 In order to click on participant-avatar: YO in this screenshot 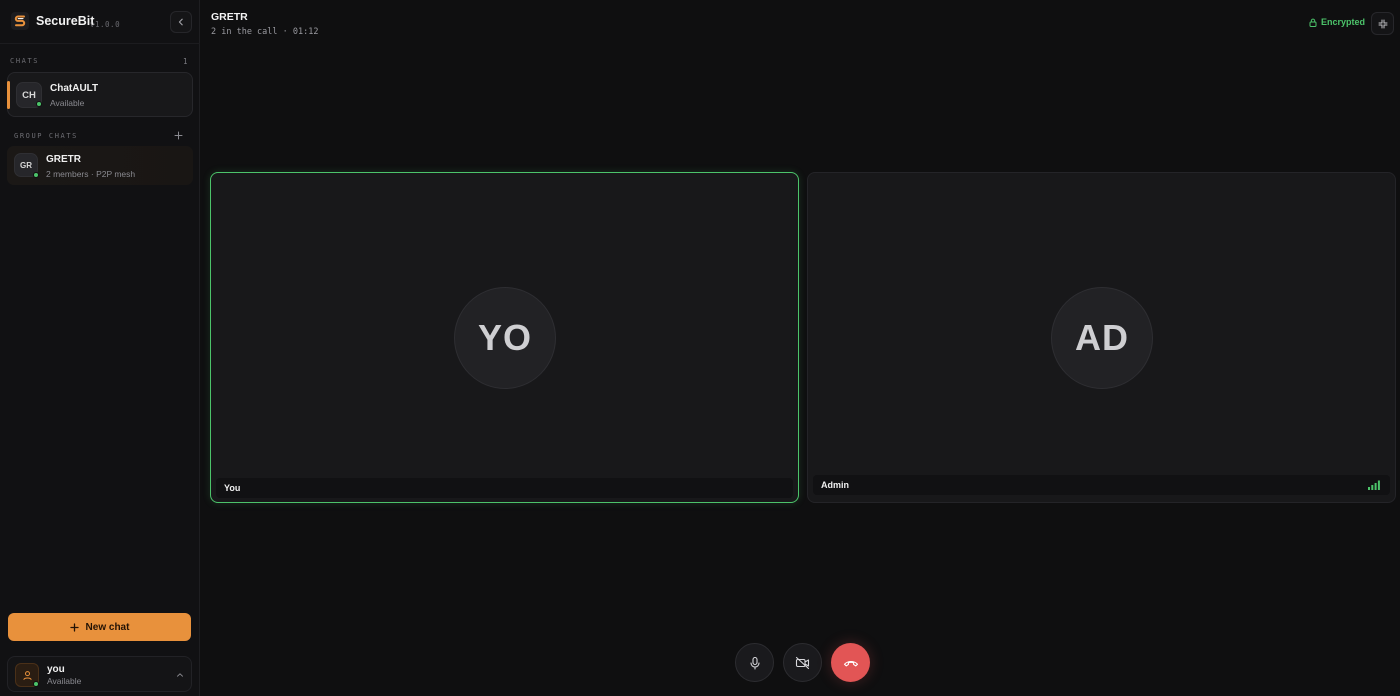, I will do `click(505, 338)`.